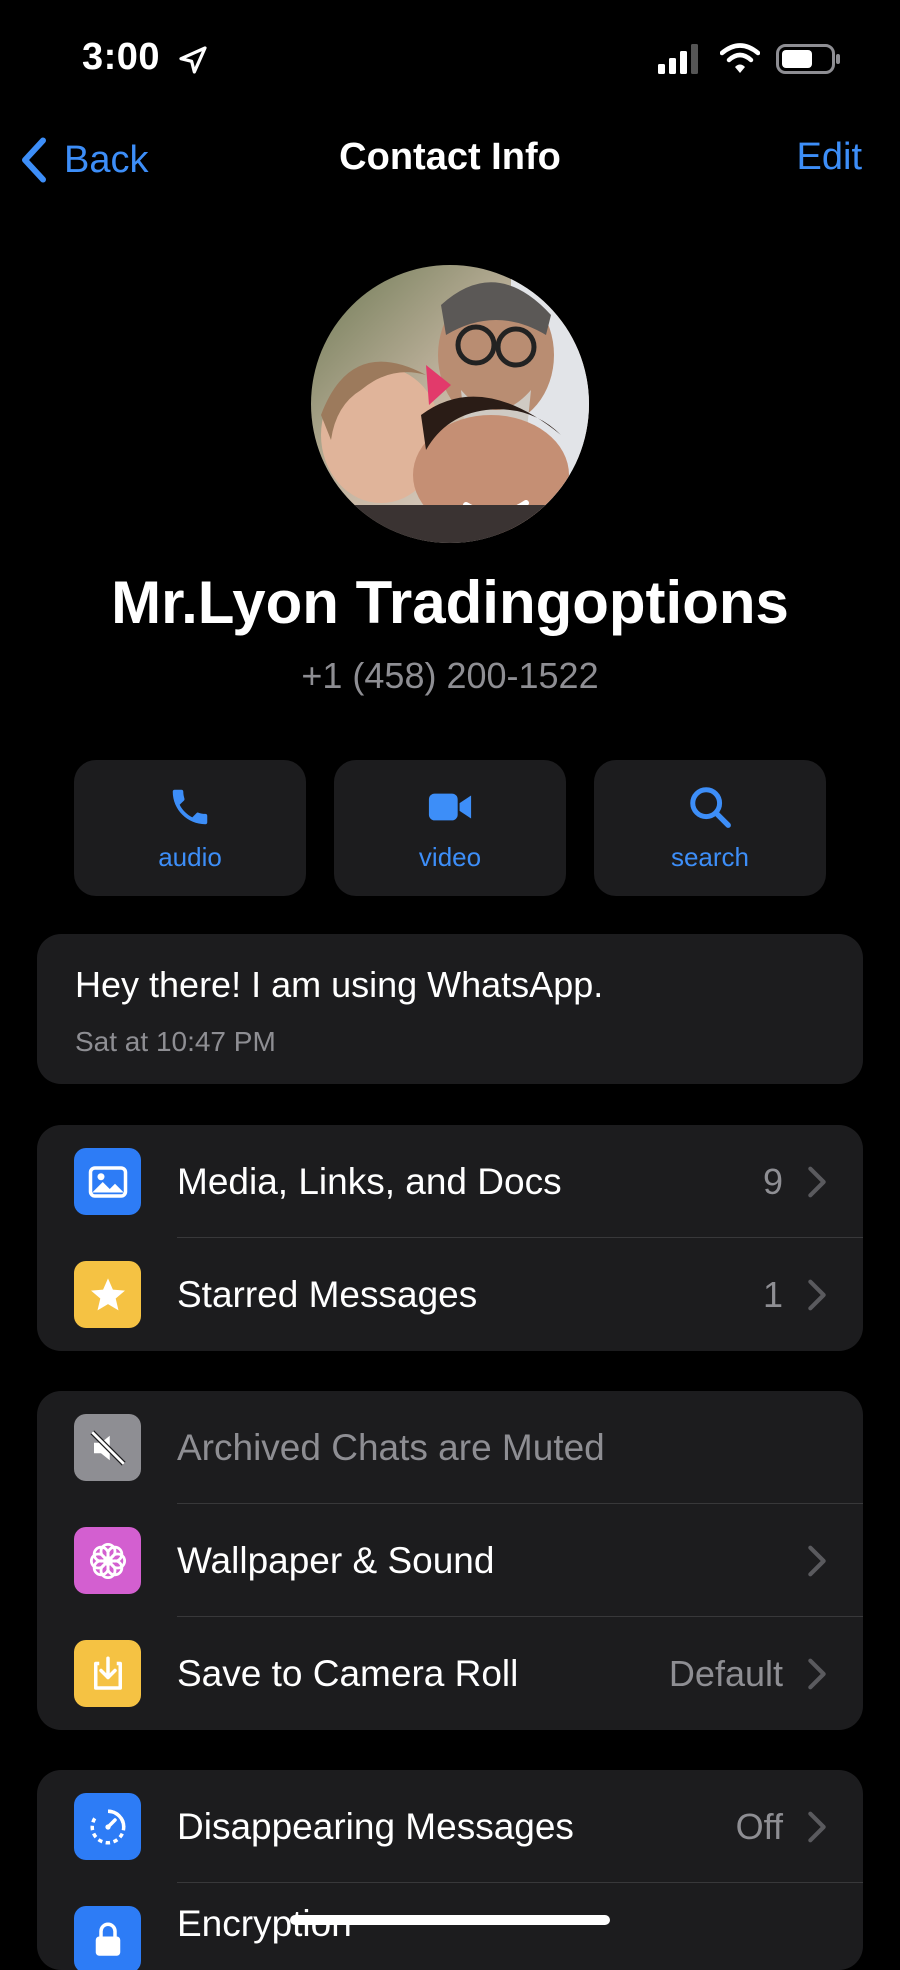  I want to click on audio-label: audio, so click(190, 856).